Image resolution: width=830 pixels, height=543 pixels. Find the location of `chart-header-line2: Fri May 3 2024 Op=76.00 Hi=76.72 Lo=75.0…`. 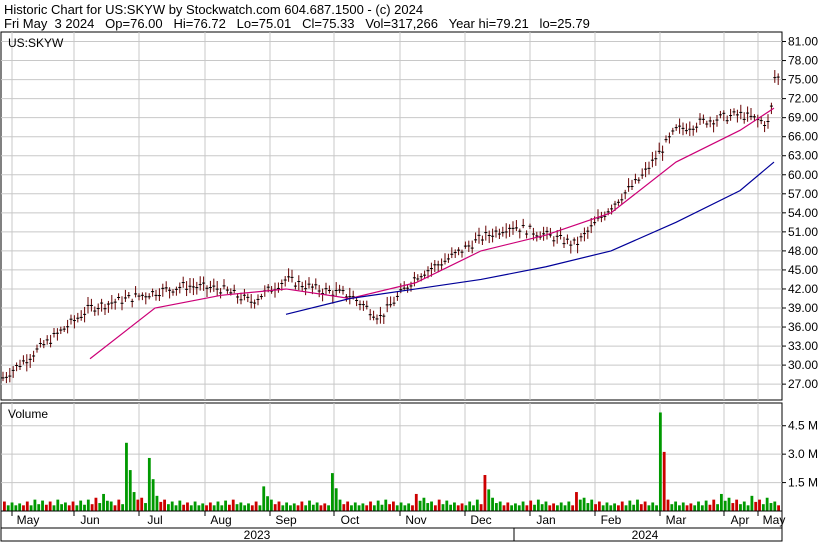

chart-header-line2: Fri May 3 2024 Op=76.00 Hi=76.72 Lo=75.0… is located at coordinates (297, 23).